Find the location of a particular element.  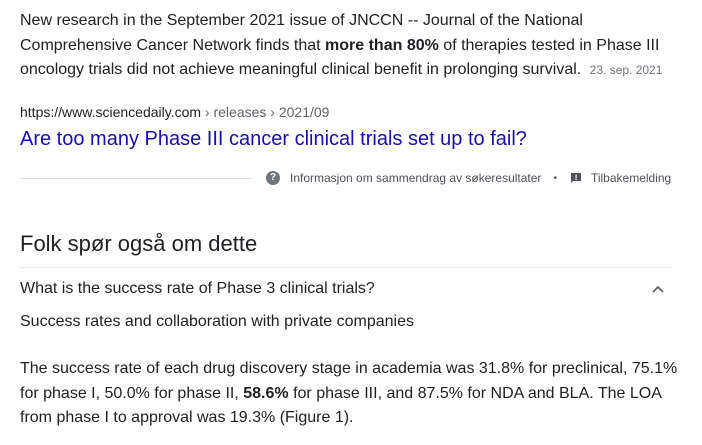

snippet-highlight: more than 80% is located at coordinates (382, 45).